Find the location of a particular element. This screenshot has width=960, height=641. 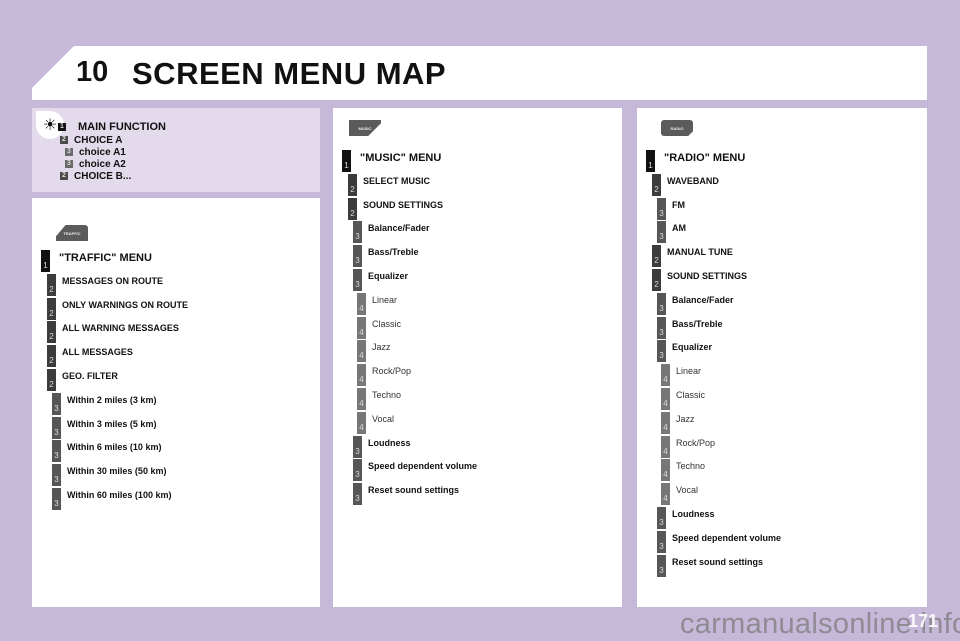

traffic-menu-item: 2 MESSAGES ON ROUTE is located at coordinates (105, 284).